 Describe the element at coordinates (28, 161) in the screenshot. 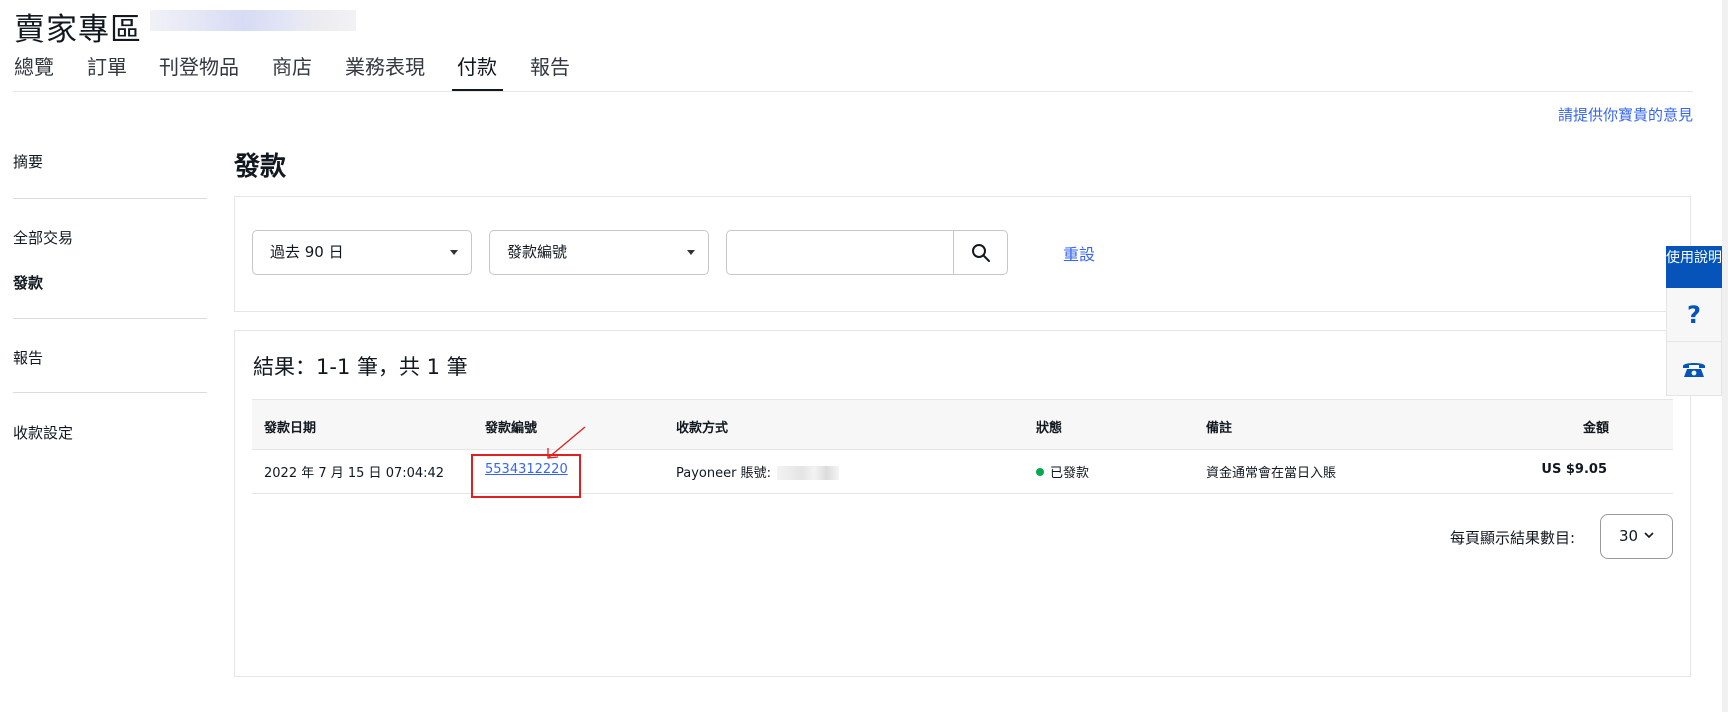

I see `sidebar-item-summary: 摘要` at that location.